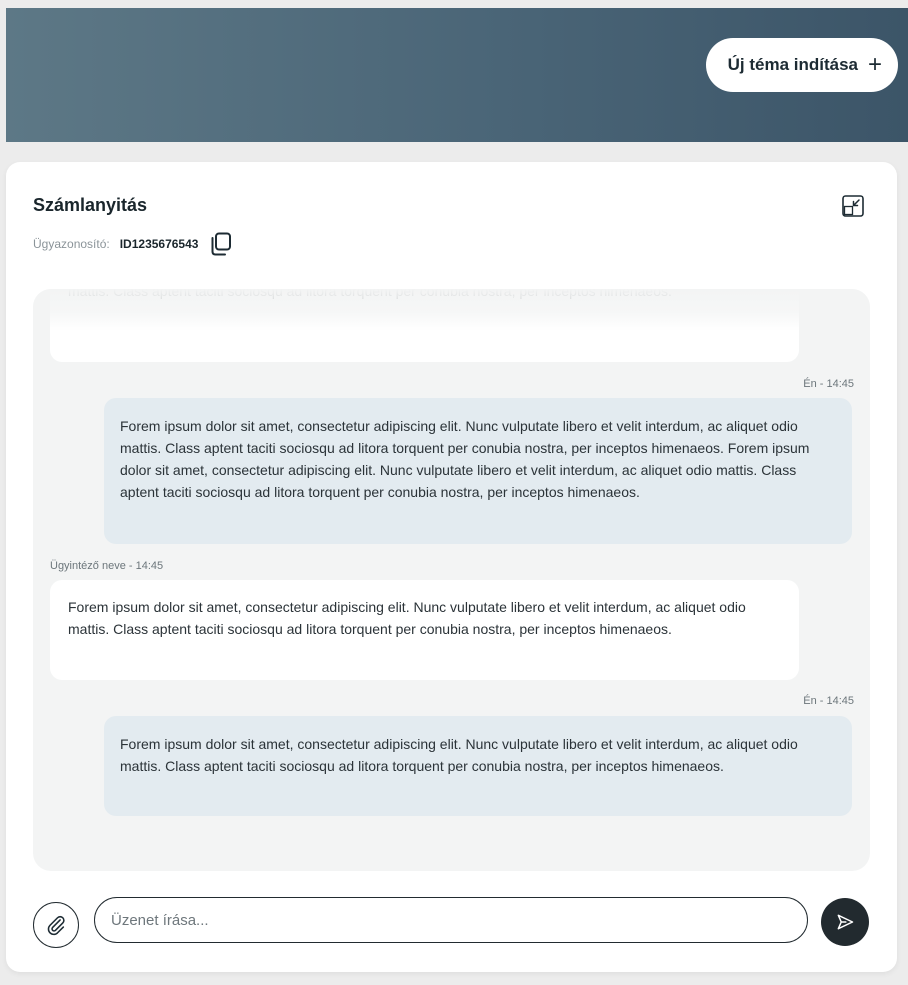 This screenshot has height=985, width=908. Describe the element at coordinates (457, 75) in the screenshot. I see `page-header: Új téma indítása +` at that location.